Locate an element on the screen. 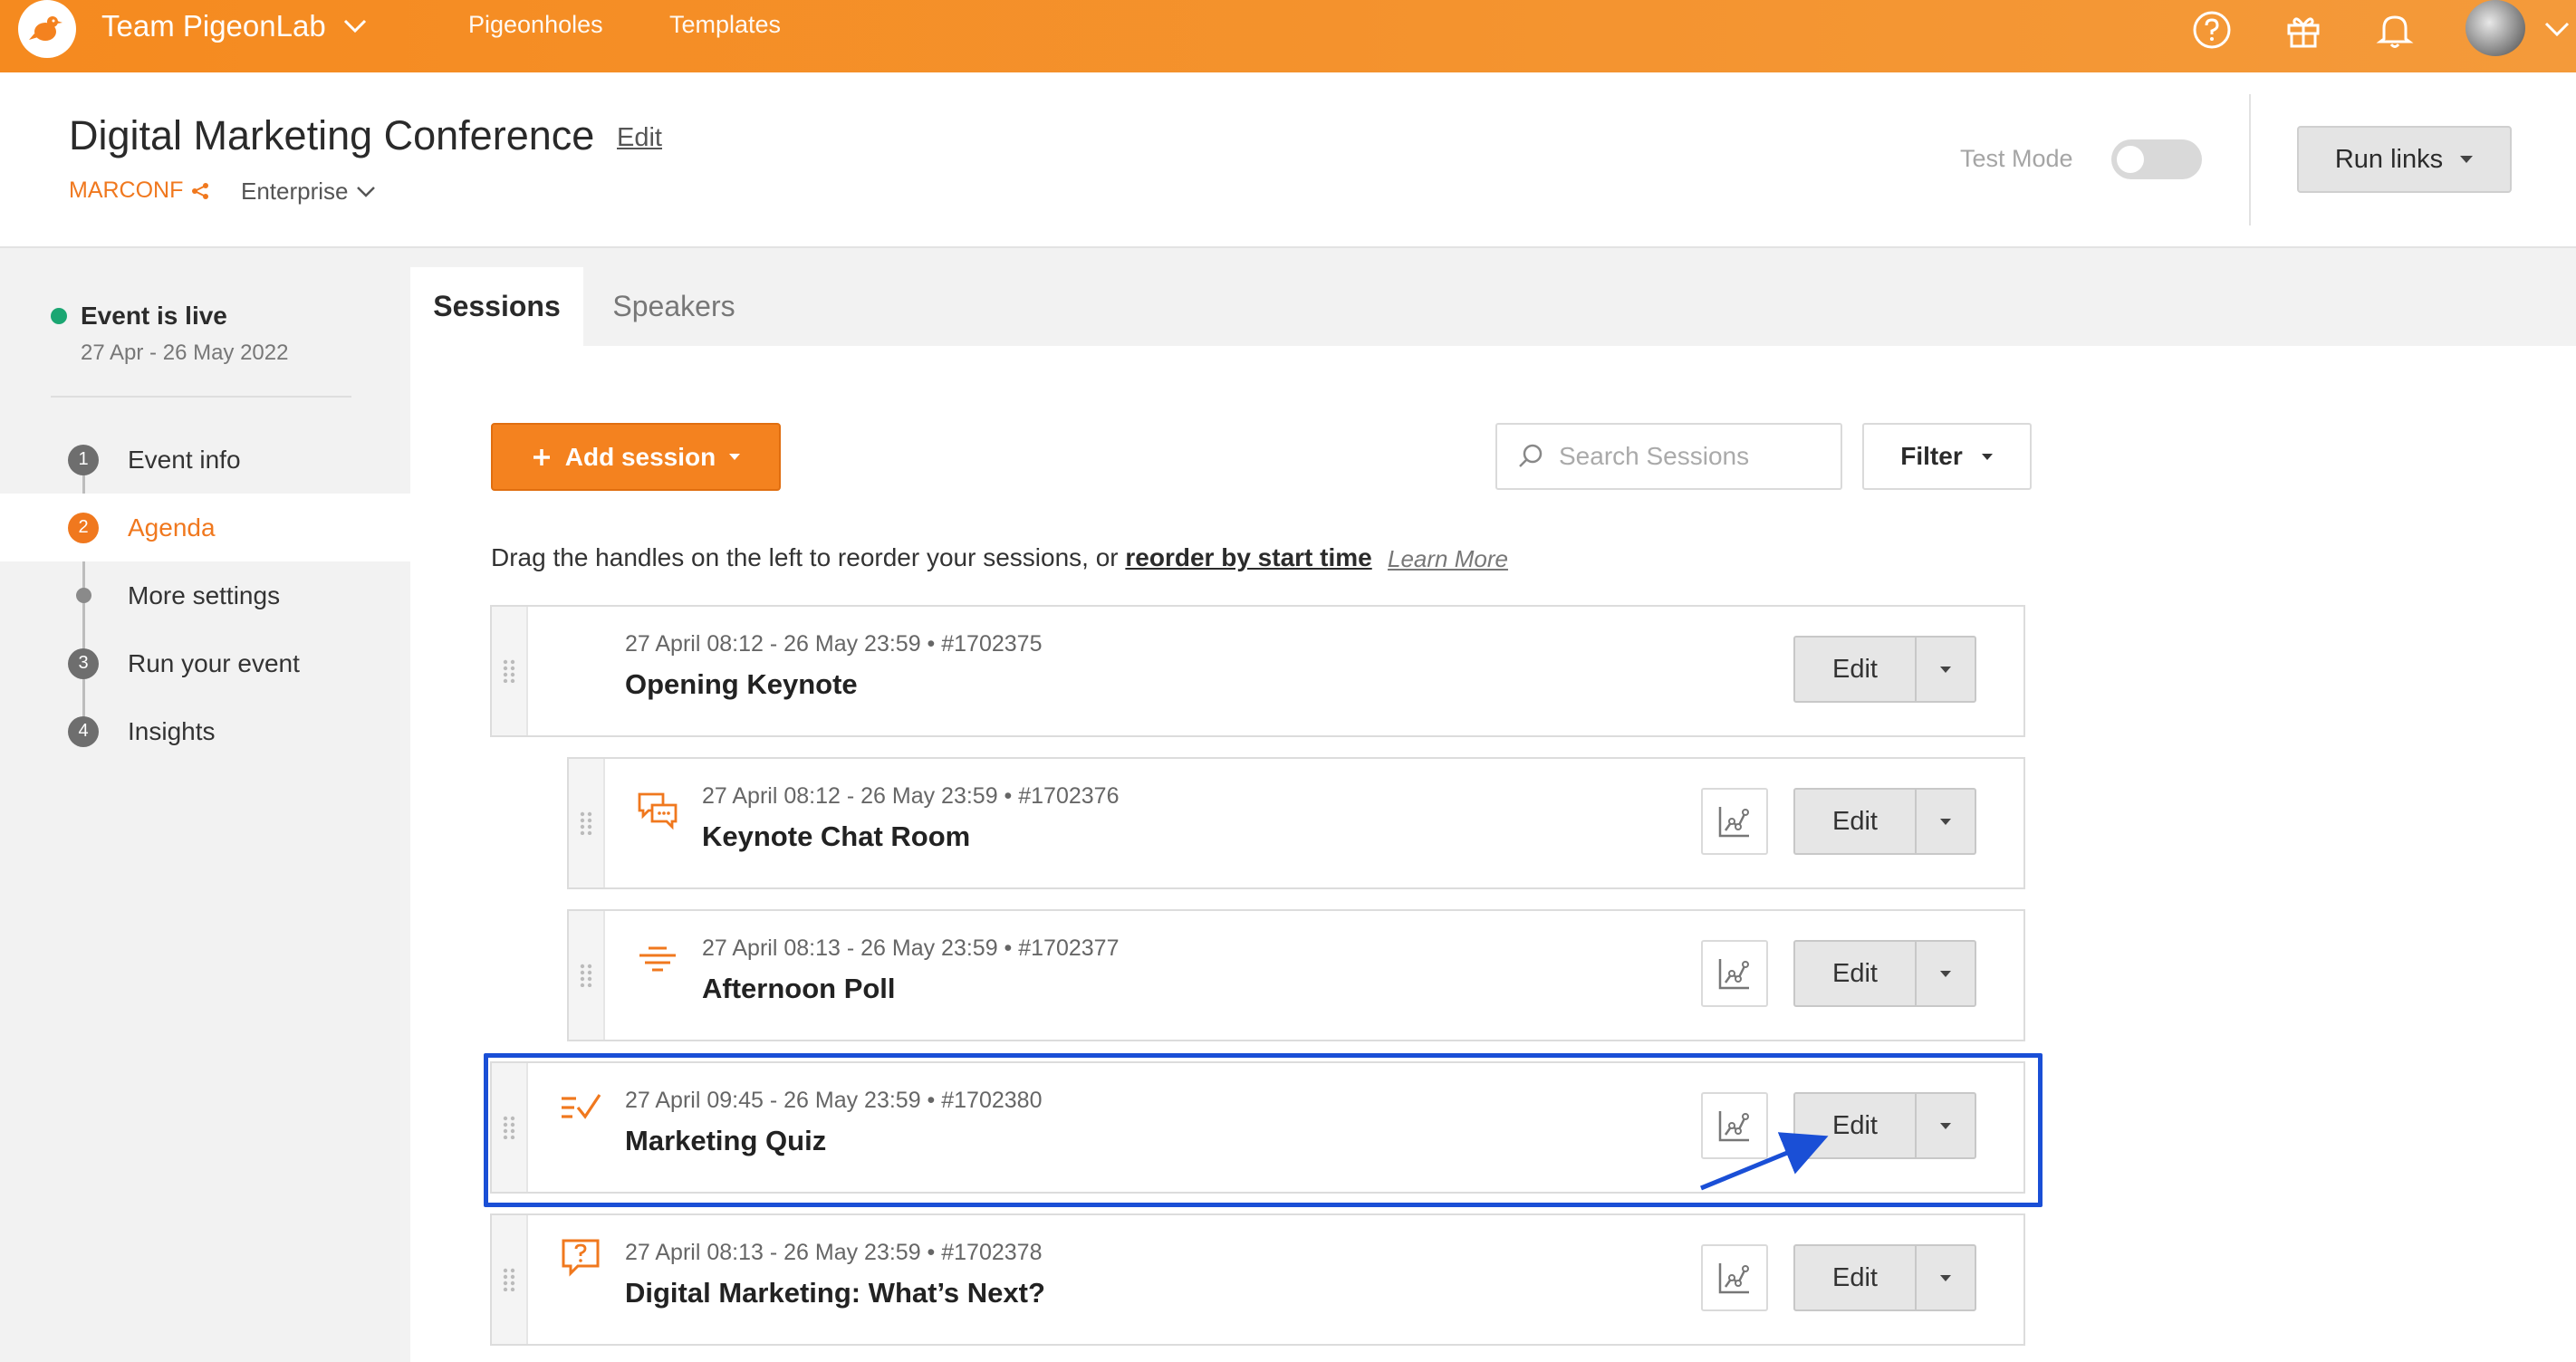  share-icon is located at coordinates (200, 191).